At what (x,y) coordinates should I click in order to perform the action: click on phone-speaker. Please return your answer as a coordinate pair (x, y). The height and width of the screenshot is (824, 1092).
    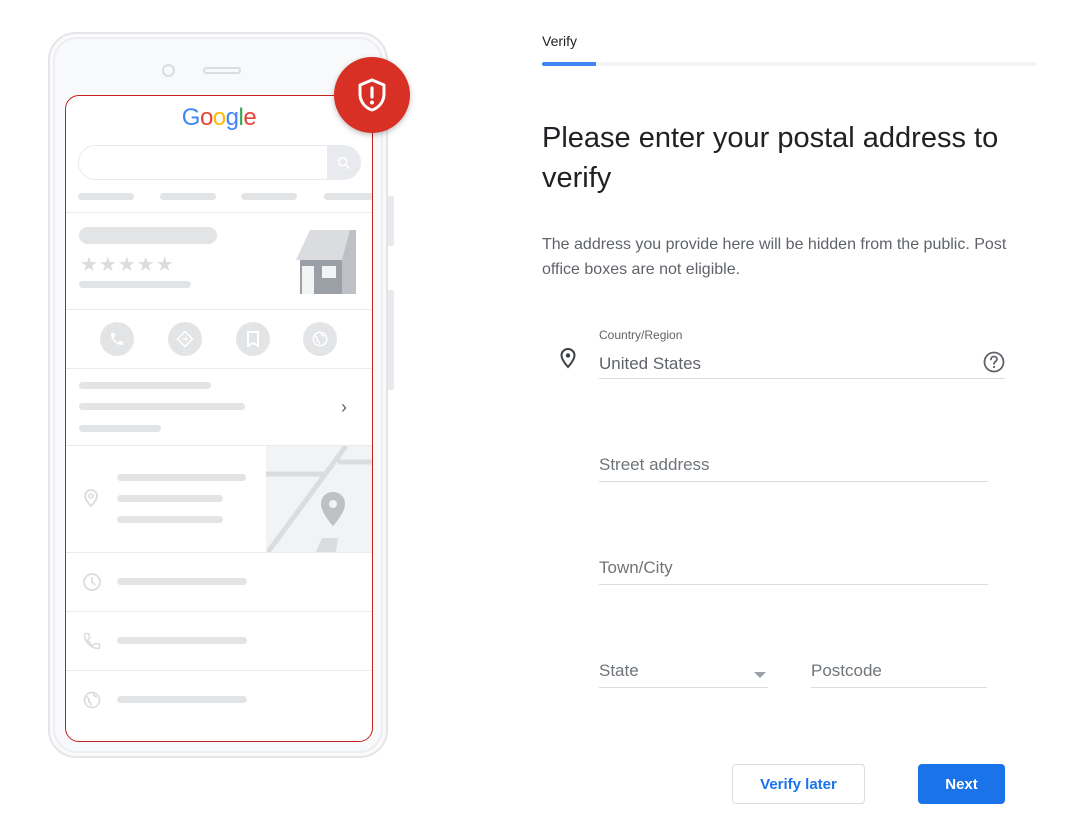
    Looking at the image, I should click on (222, 70).